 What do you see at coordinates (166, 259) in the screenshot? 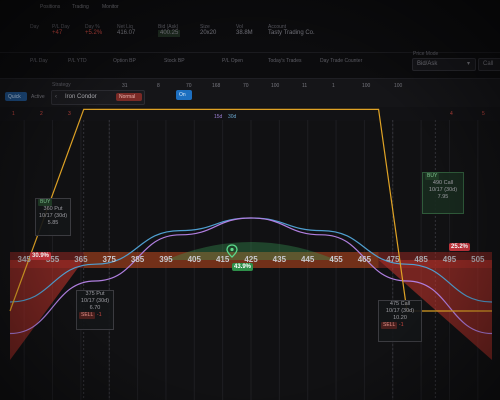
I see `axis-tick-label: 395` at bounding box center [166, 259].